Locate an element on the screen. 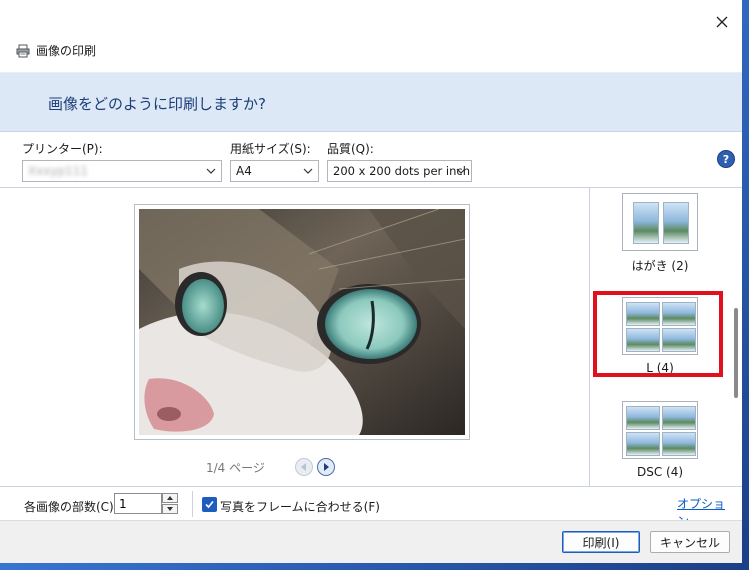  fit-to-frame-label: 写真をフレームに合わせる(F) is located at coordinates (300, 506).